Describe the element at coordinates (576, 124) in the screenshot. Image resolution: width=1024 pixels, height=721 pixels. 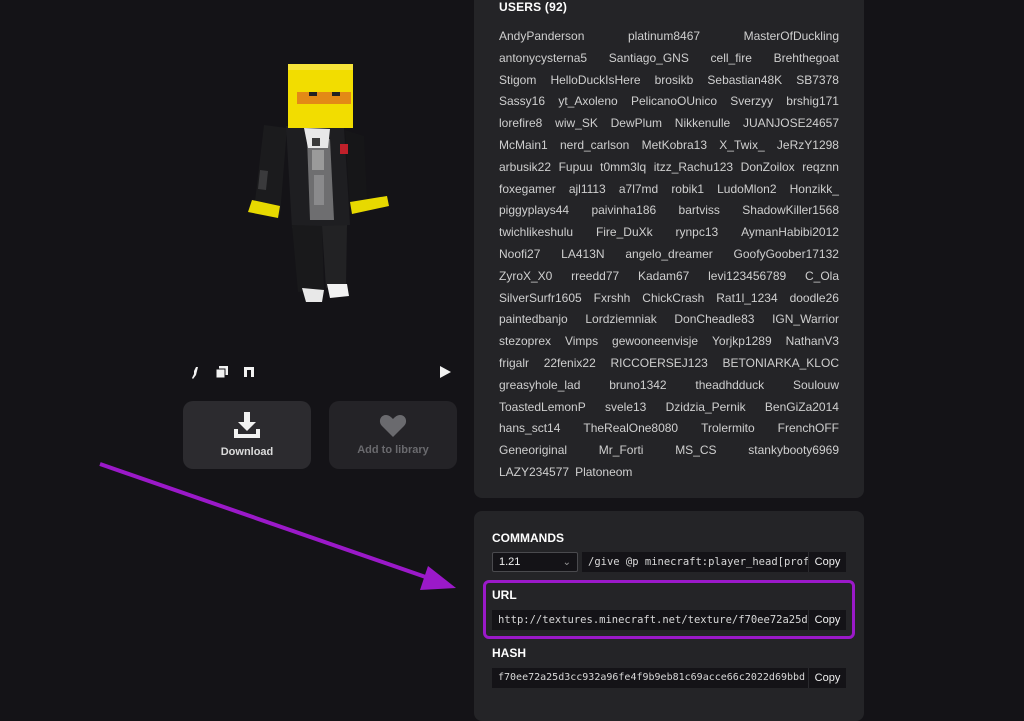
I see `user-name: wiw_SK` at that location.